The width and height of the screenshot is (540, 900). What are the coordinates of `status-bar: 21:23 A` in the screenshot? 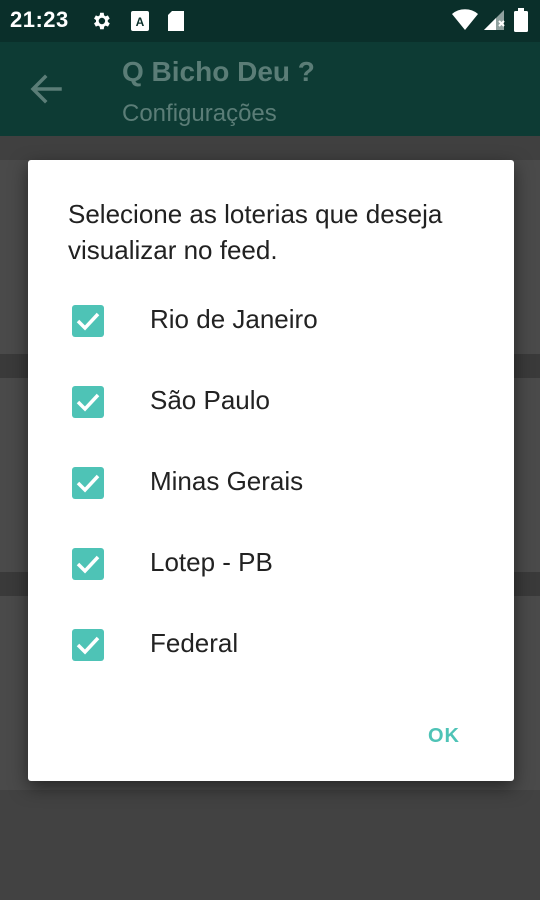 It's located at (270, 21).